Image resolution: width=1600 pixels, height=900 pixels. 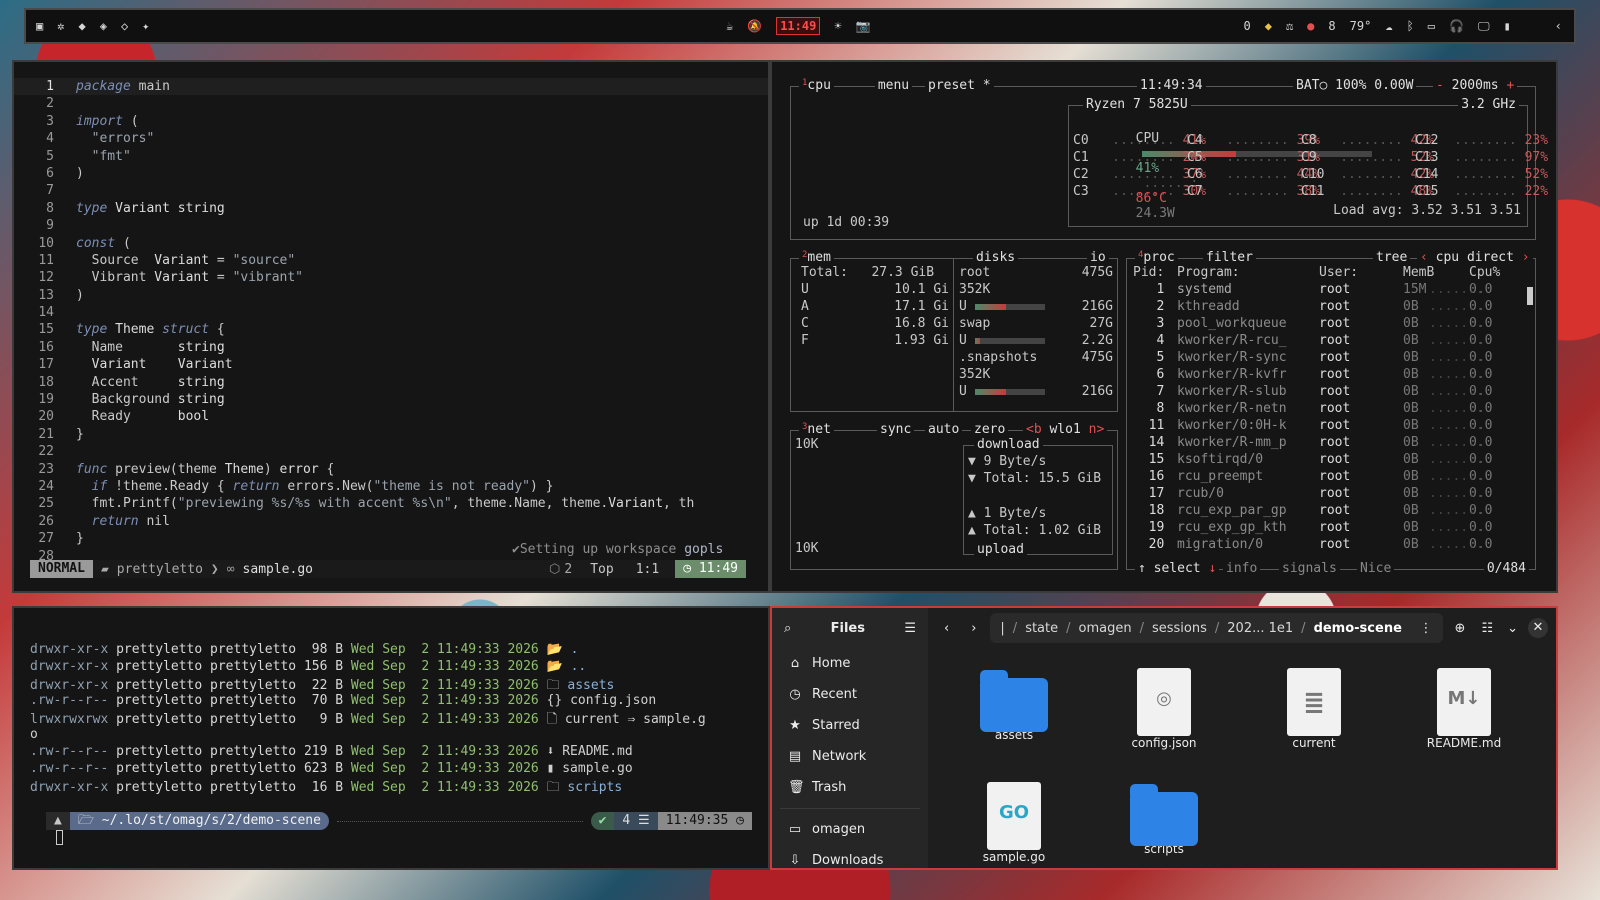 I want to click on net-iface-prev: <b, so click(x=1034, y=429).